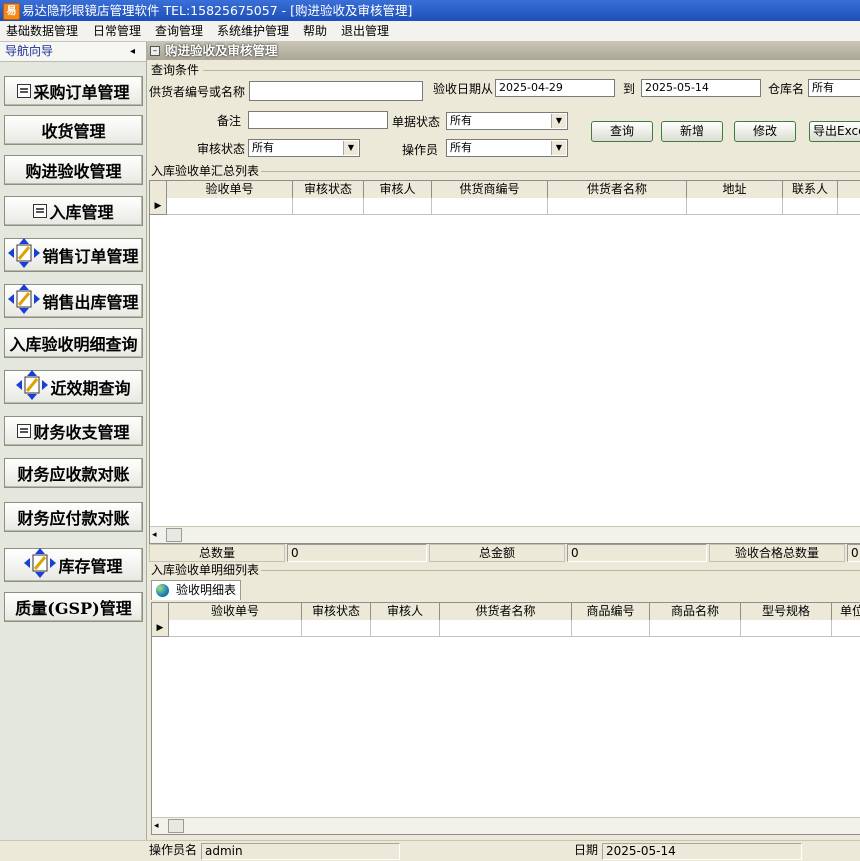  I want to click on supplier-label: 供货者编号或名称, so click(197, 92).